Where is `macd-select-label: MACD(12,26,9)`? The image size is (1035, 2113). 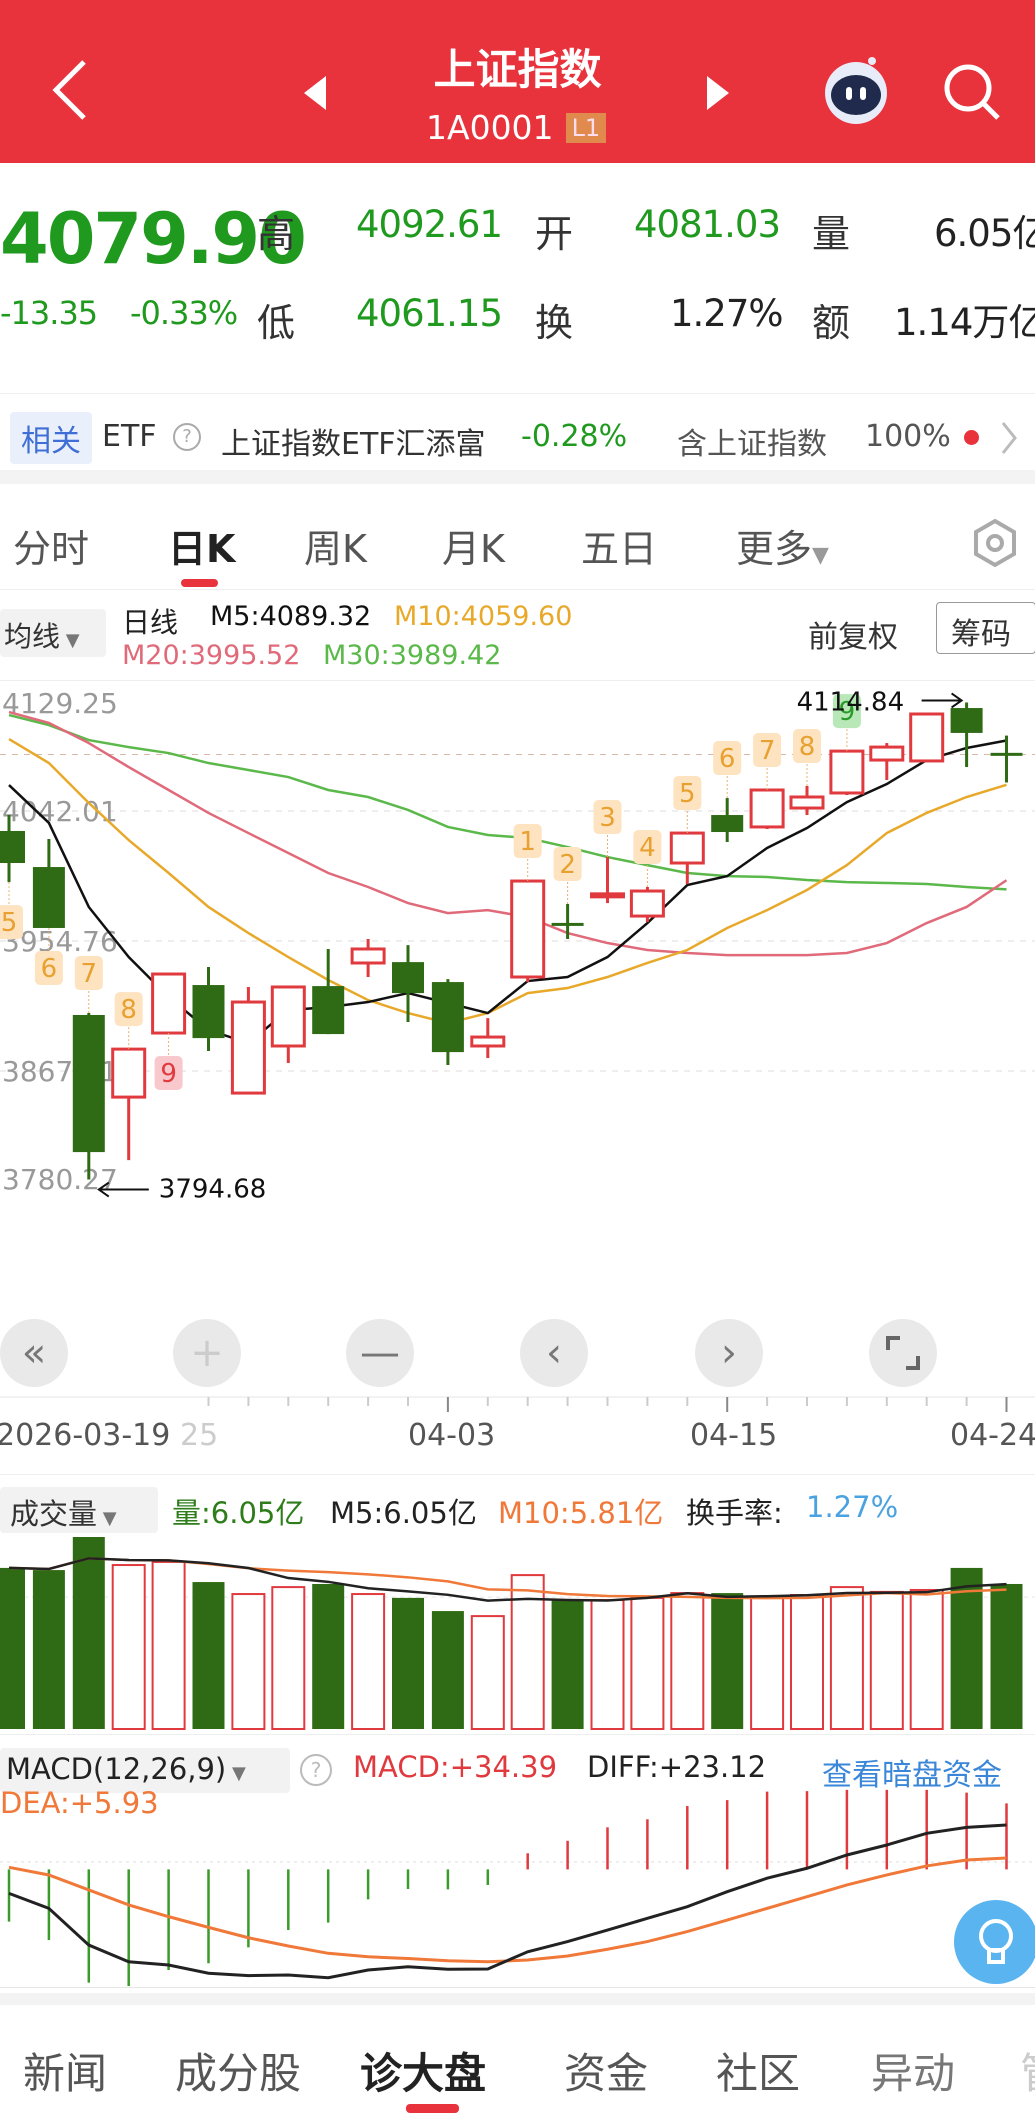 macd-select-label: MACD(12,26,9) is located at coordinates (116, 1769).